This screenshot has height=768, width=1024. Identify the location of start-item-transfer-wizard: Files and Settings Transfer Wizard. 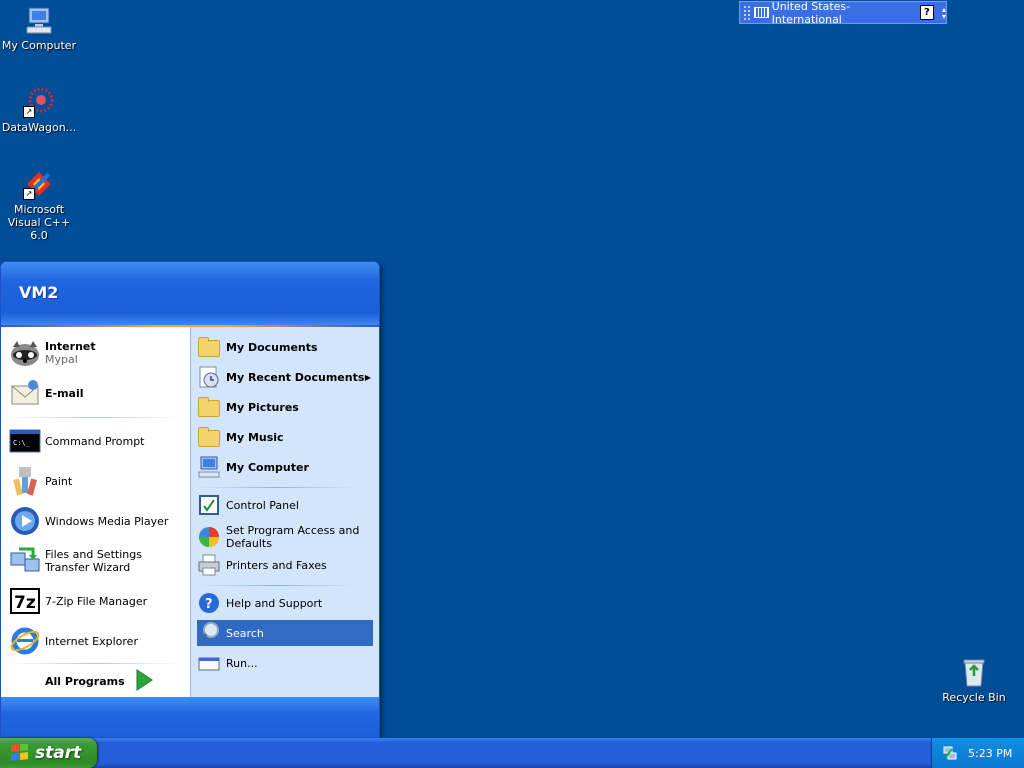
(98, 561).